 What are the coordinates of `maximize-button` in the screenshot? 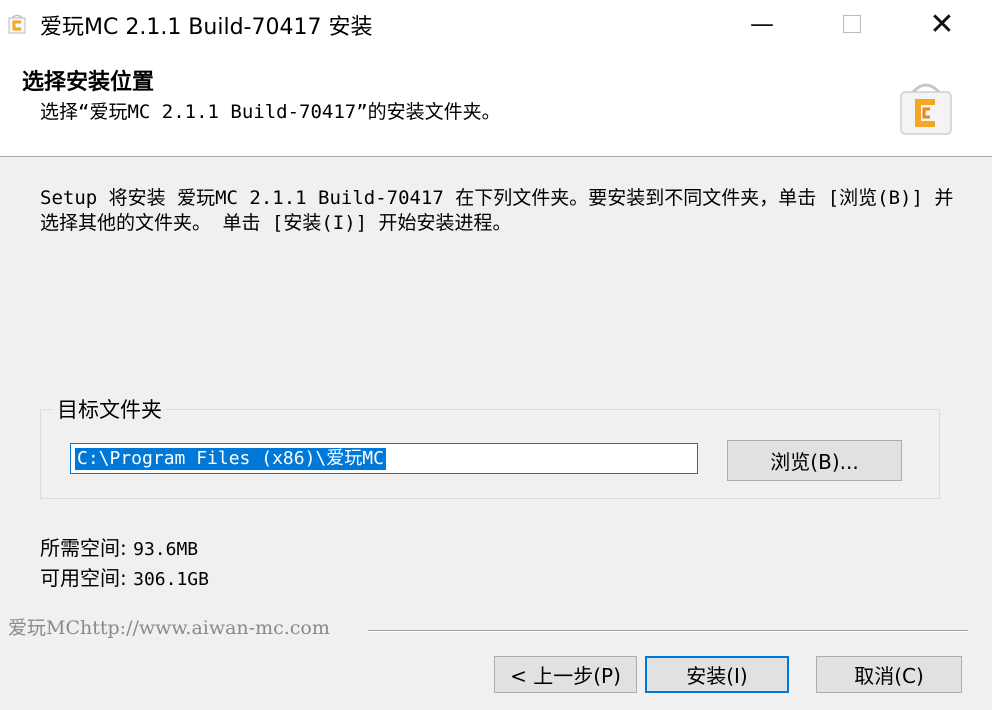 It's located at (852, 24).